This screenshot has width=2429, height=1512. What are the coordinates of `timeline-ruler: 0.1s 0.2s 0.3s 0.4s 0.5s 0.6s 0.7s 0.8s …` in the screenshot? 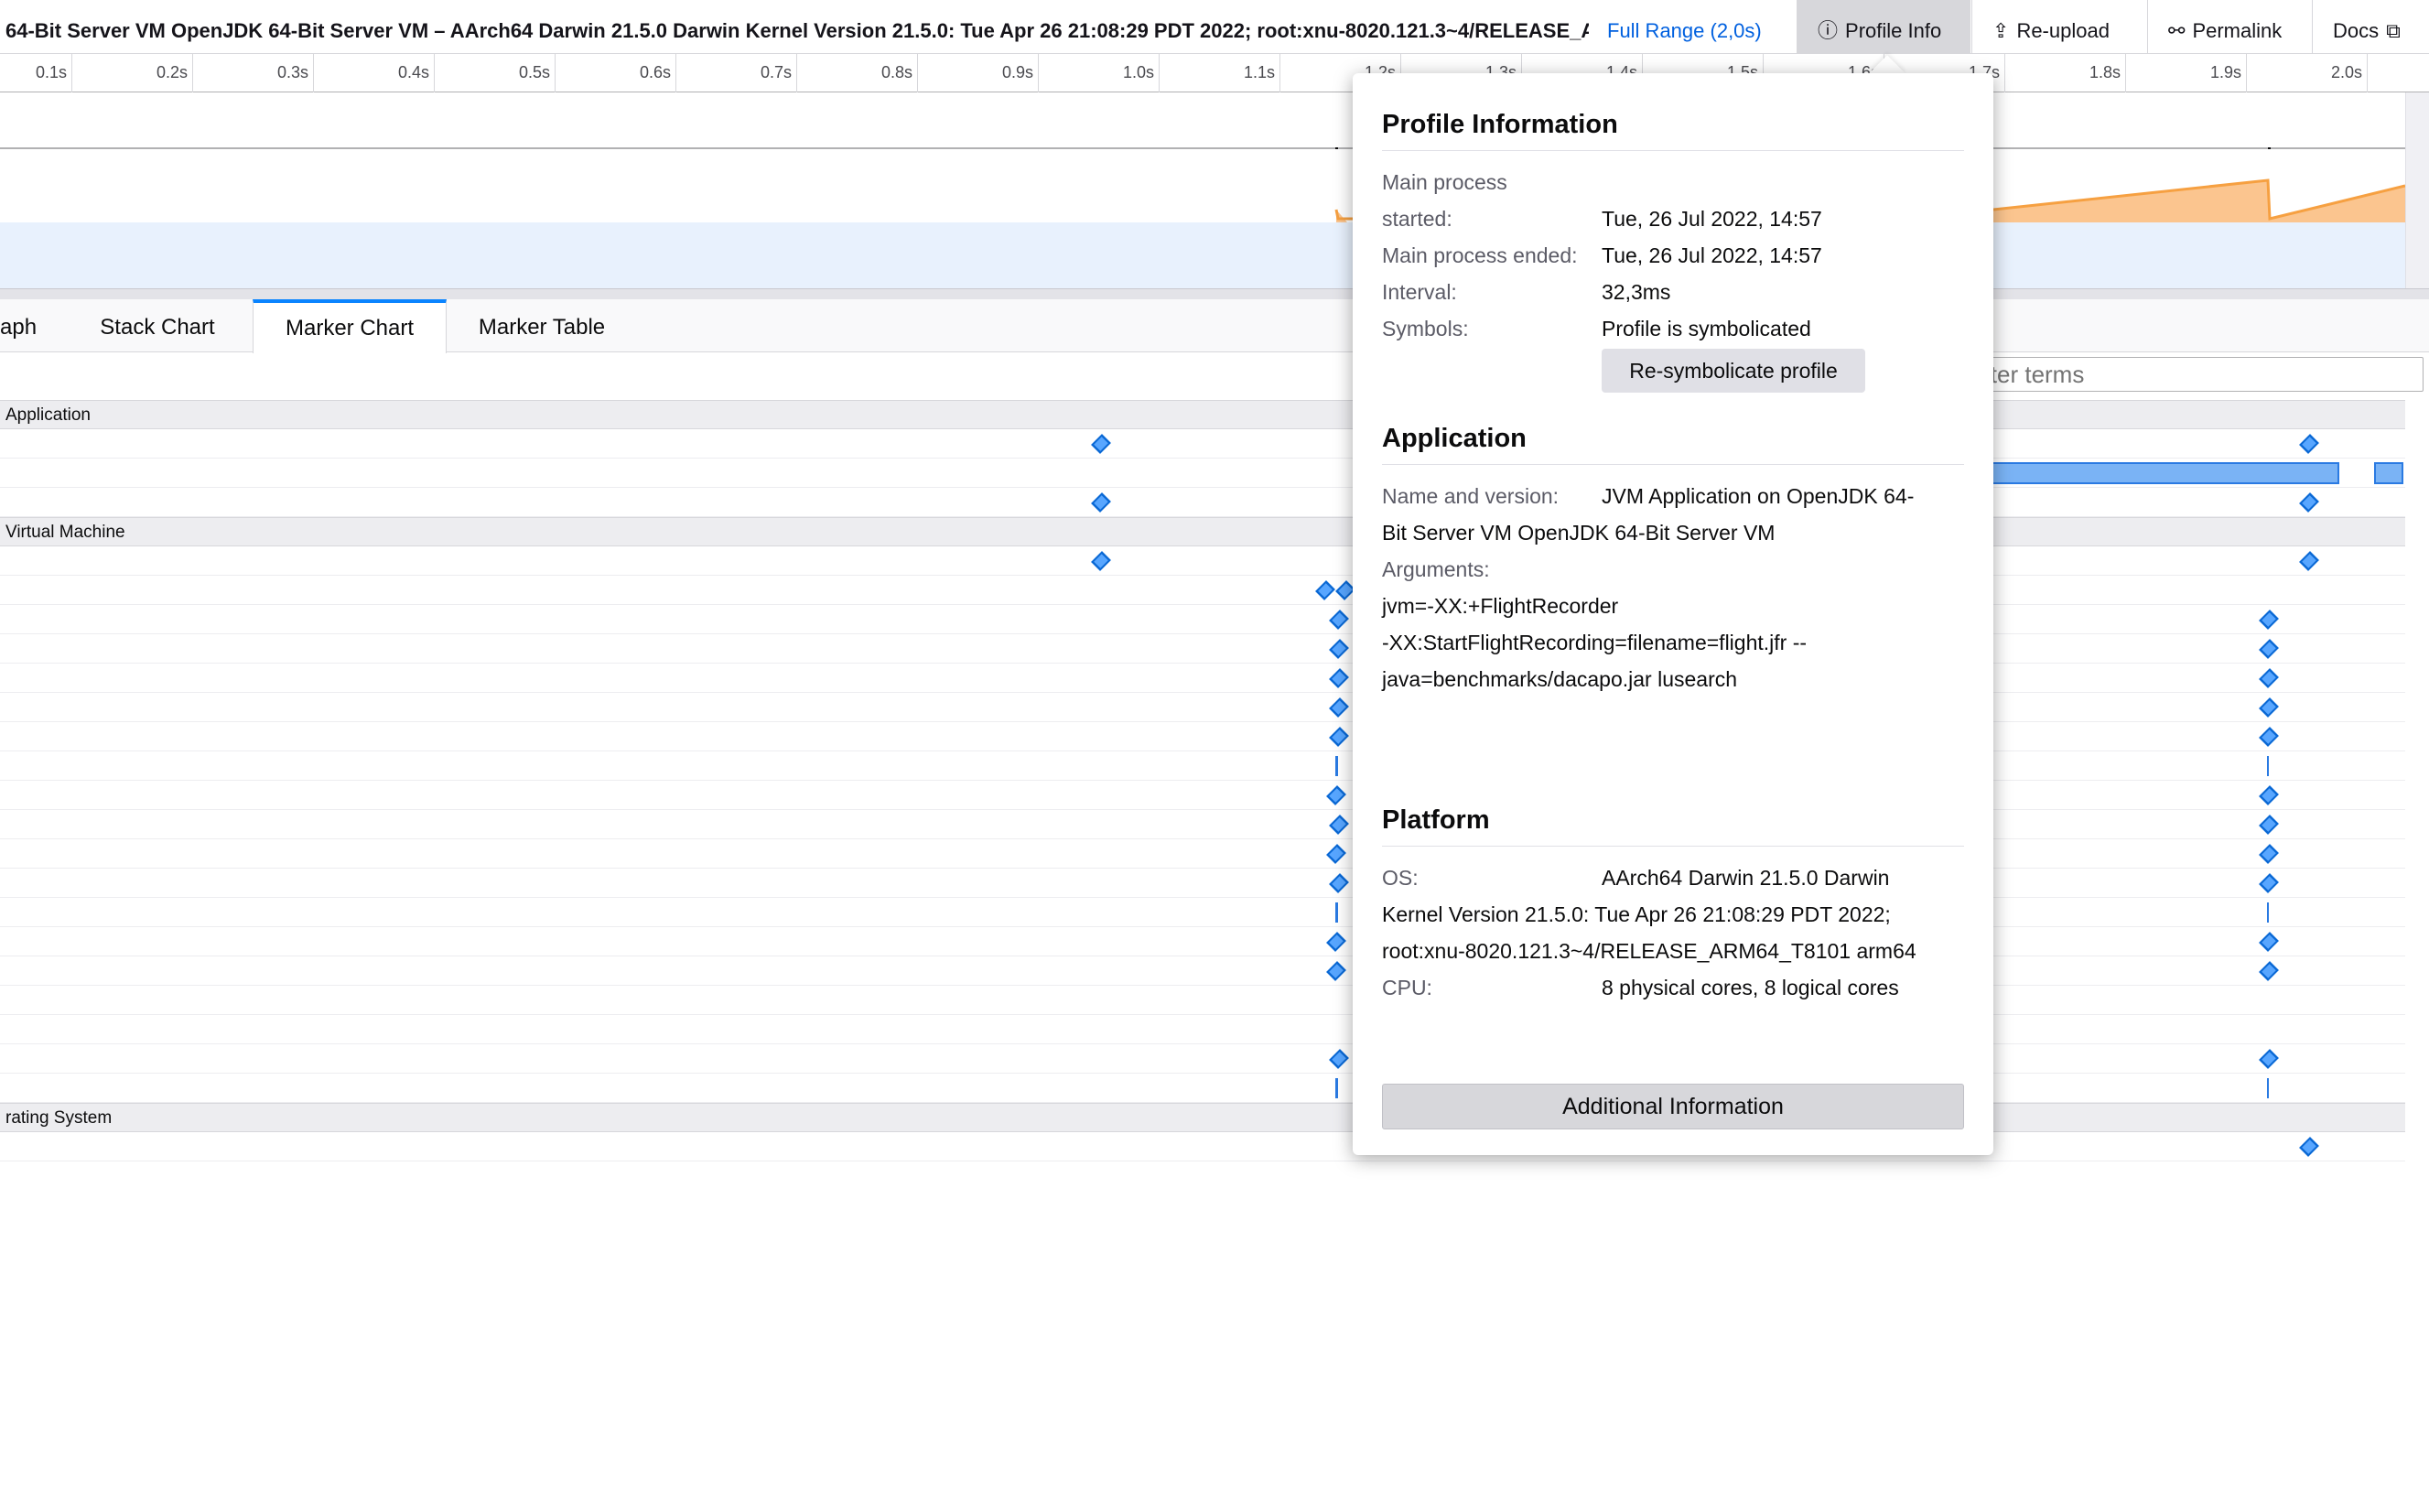 It's located at (1214, 73).